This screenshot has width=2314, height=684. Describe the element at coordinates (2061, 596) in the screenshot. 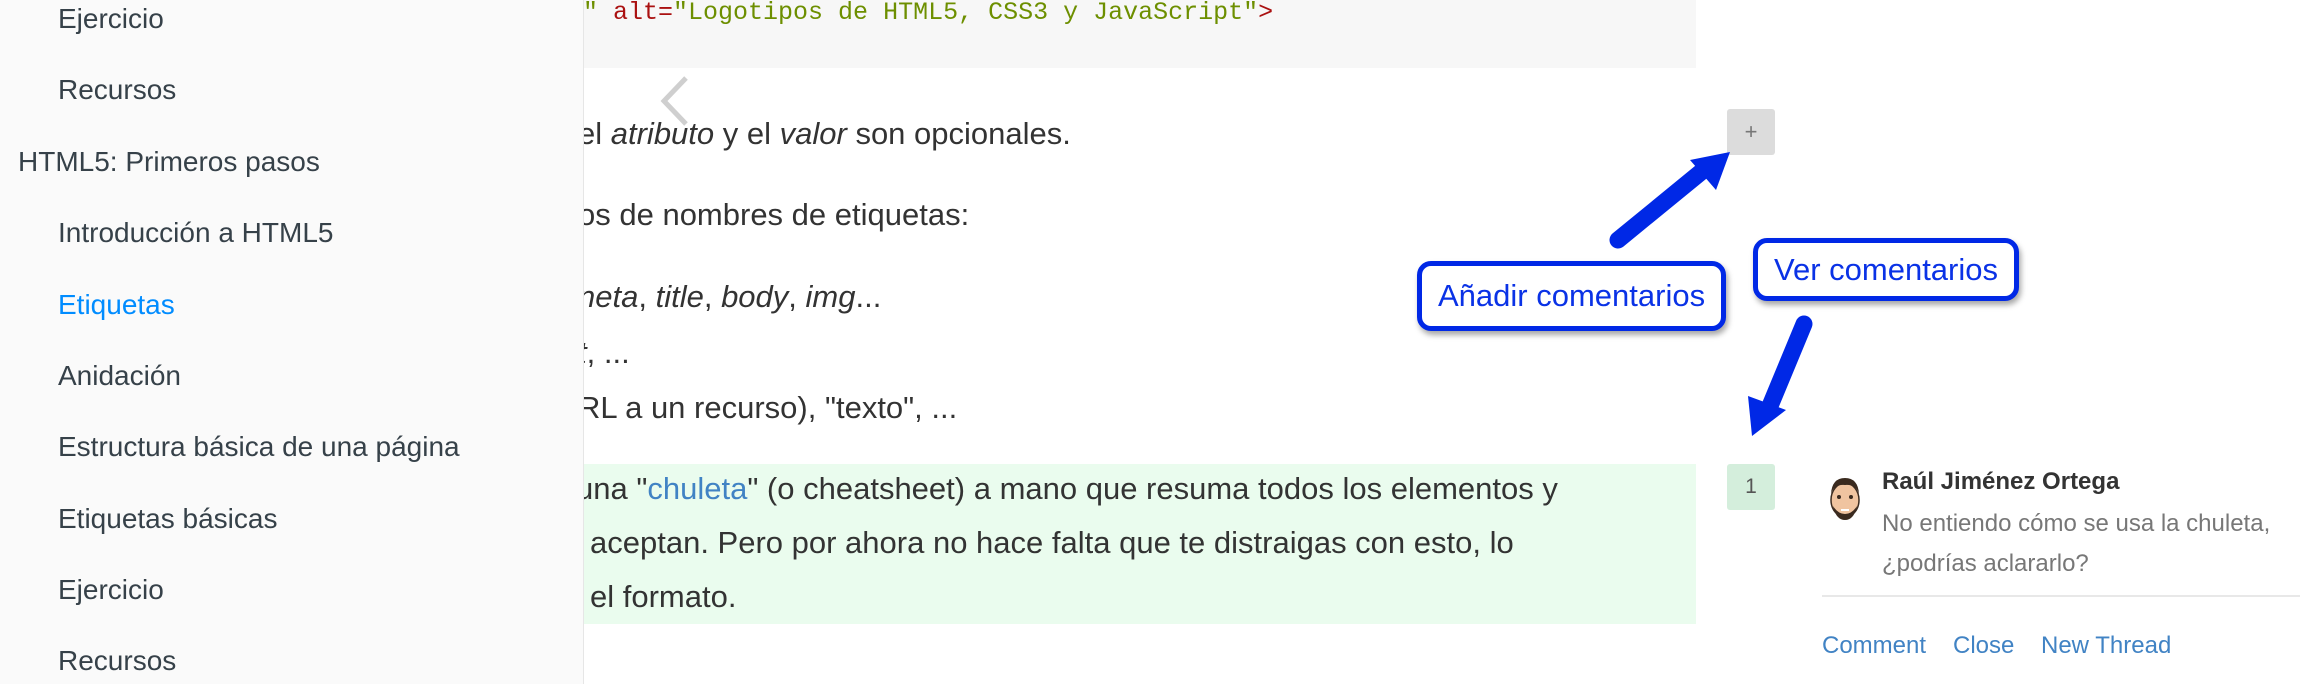

I see `divider` at that location.